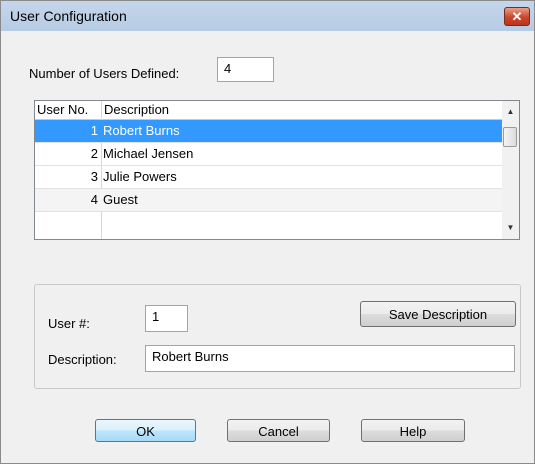 The height and width of the screenshot is (464, 535). What do you see at coordinates (190, 356) in the screenshot?
I see `description-value: Robert Burns` at bounding box center [190, 356].